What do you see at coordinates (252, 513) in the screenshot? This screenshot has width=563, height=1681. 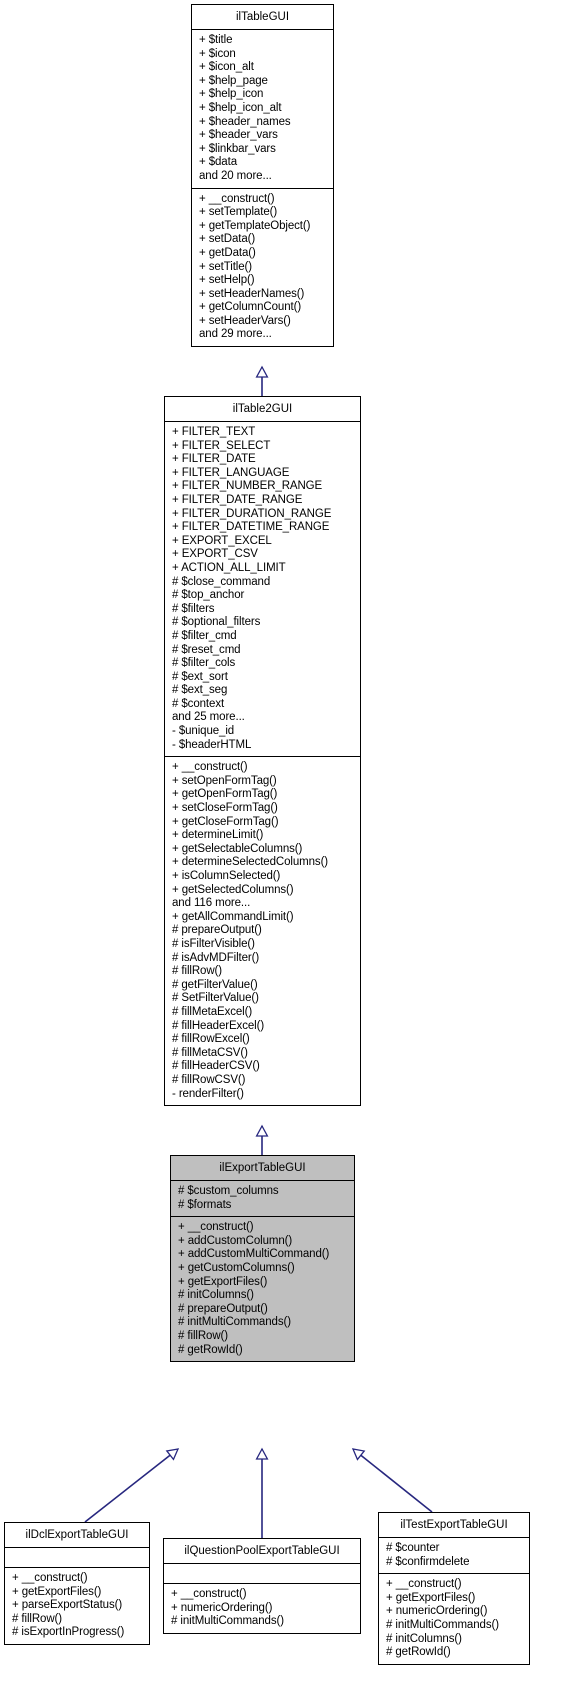 I see `attribute: + FILTER_DURATION_RANGE` at bounding box center [252, 513].